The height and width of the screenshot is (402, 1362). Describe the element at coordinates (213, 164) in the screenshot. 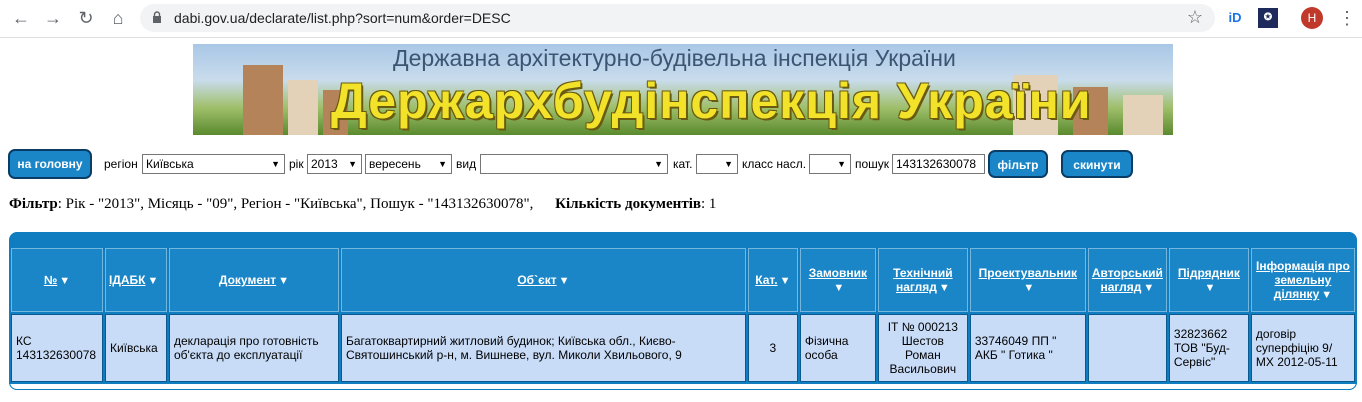

I see `region-select: Київська ▼` at that location.